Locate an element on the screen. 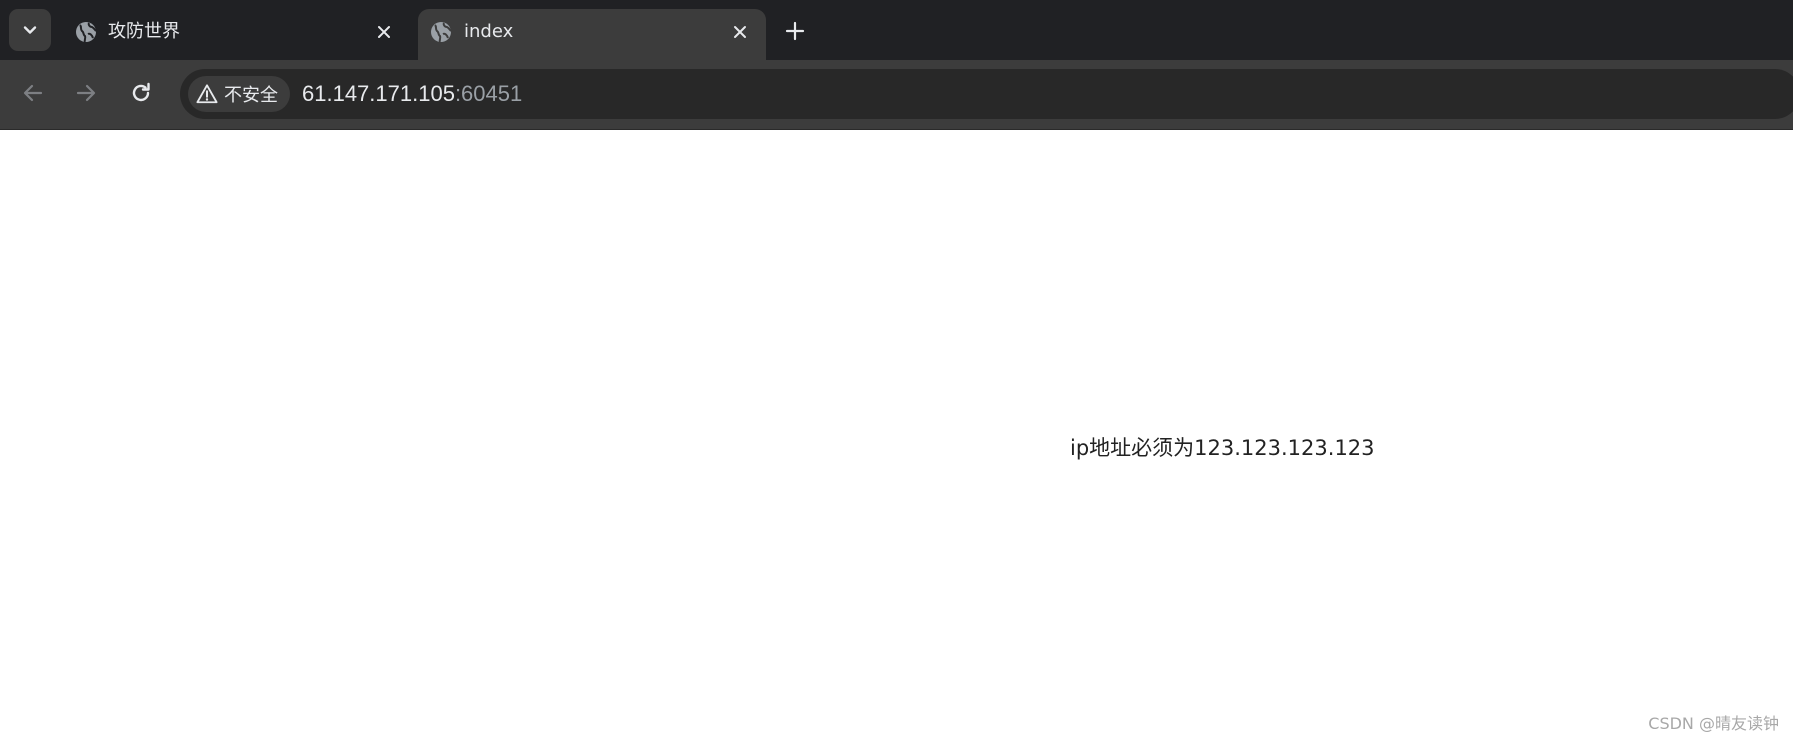 The width and height of the screenshot is (1793, 748). forward-button is located at coordinates (86, 93).